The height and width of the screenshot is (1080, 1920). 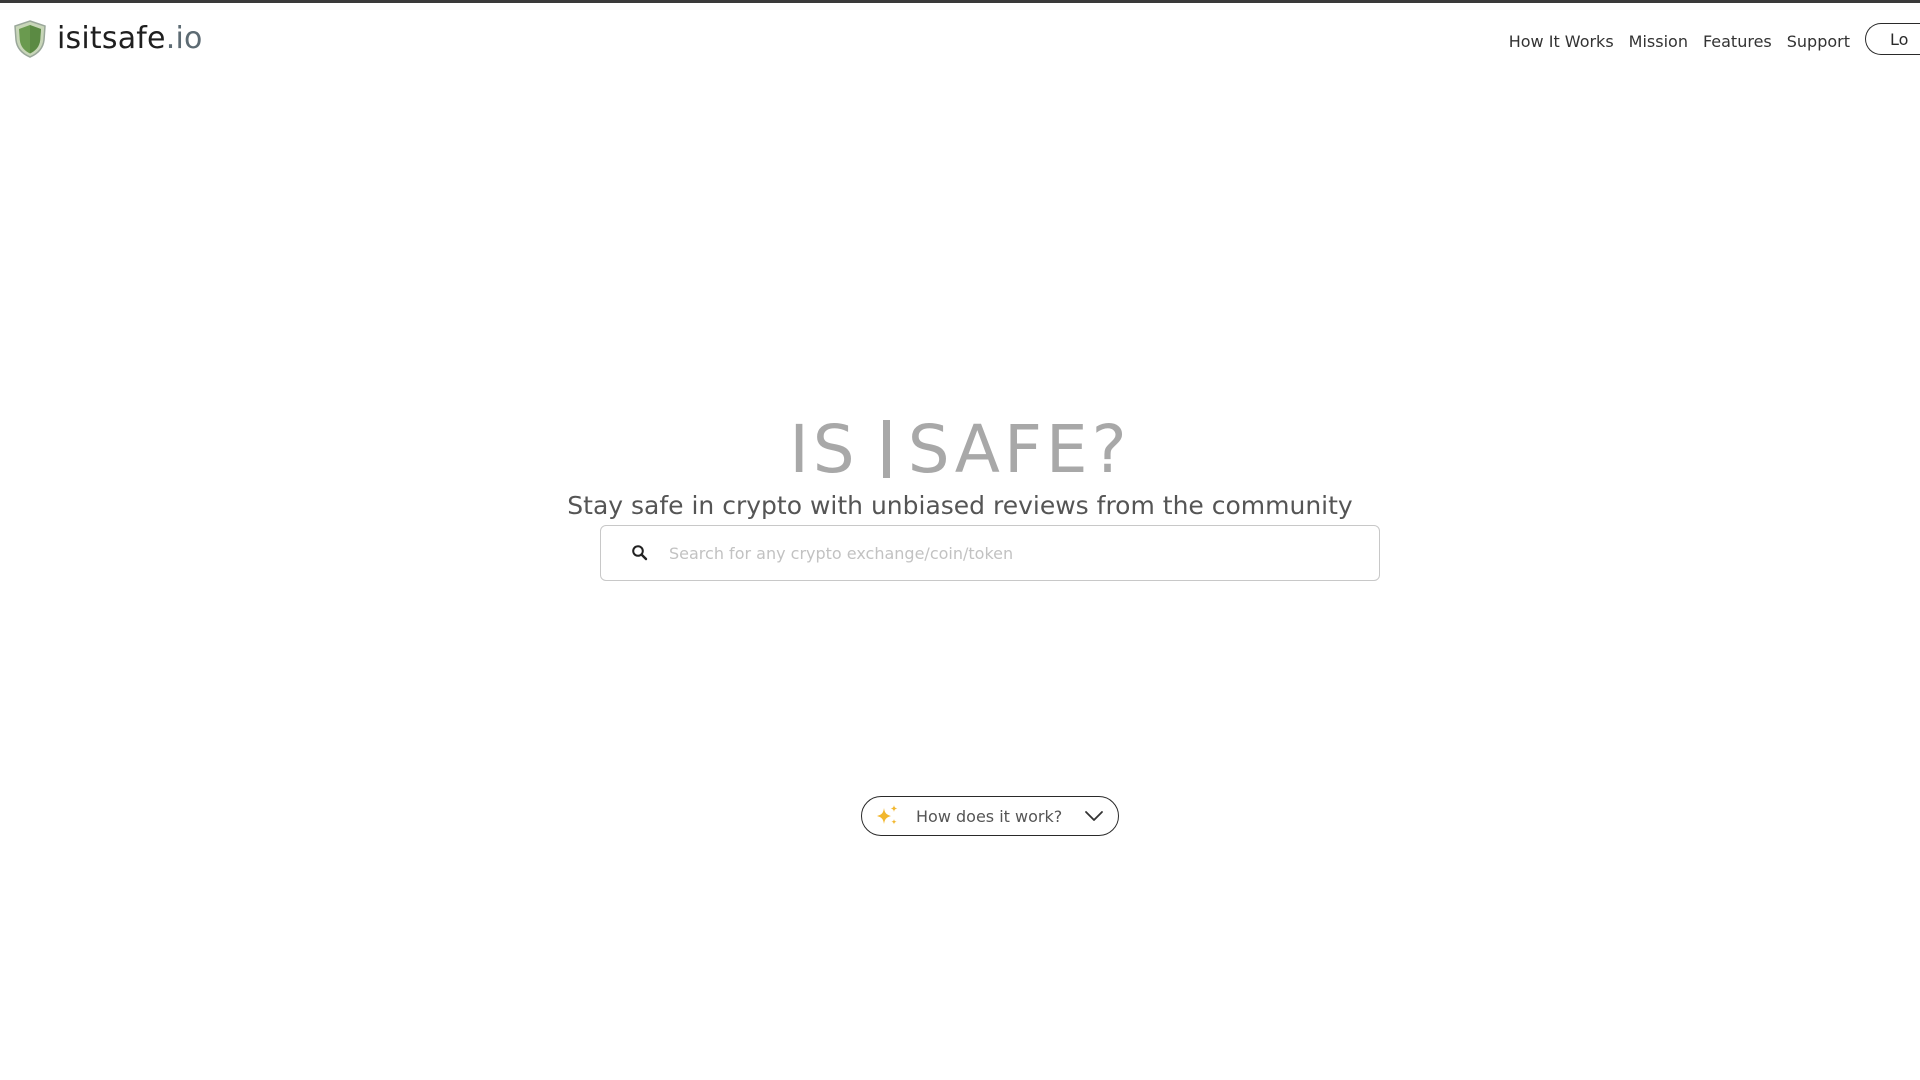 What do you see at coordinates (184, 38) in the screenshot?
I see `brand-name-tld: .io` at bounding box center [184, 38].